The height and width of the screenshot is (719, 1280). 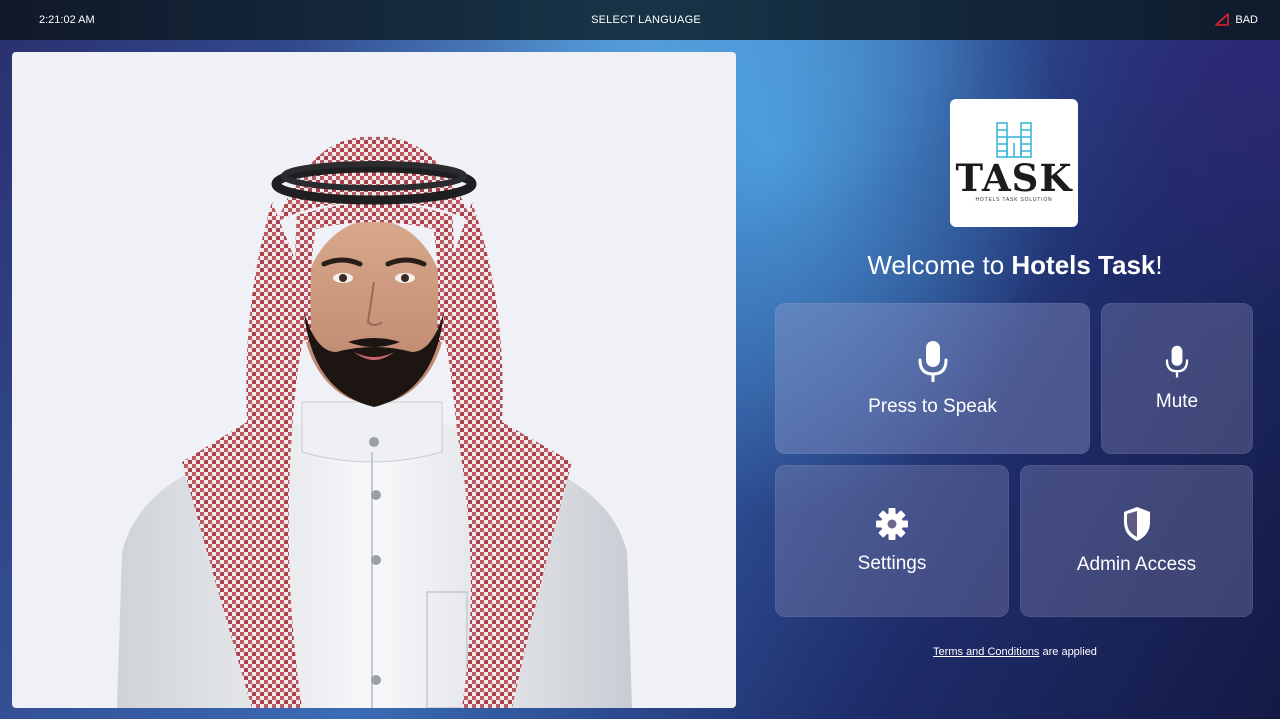 I want to click on select-language-button: SELECT LANGUAGE, so click(x=640, y=20).